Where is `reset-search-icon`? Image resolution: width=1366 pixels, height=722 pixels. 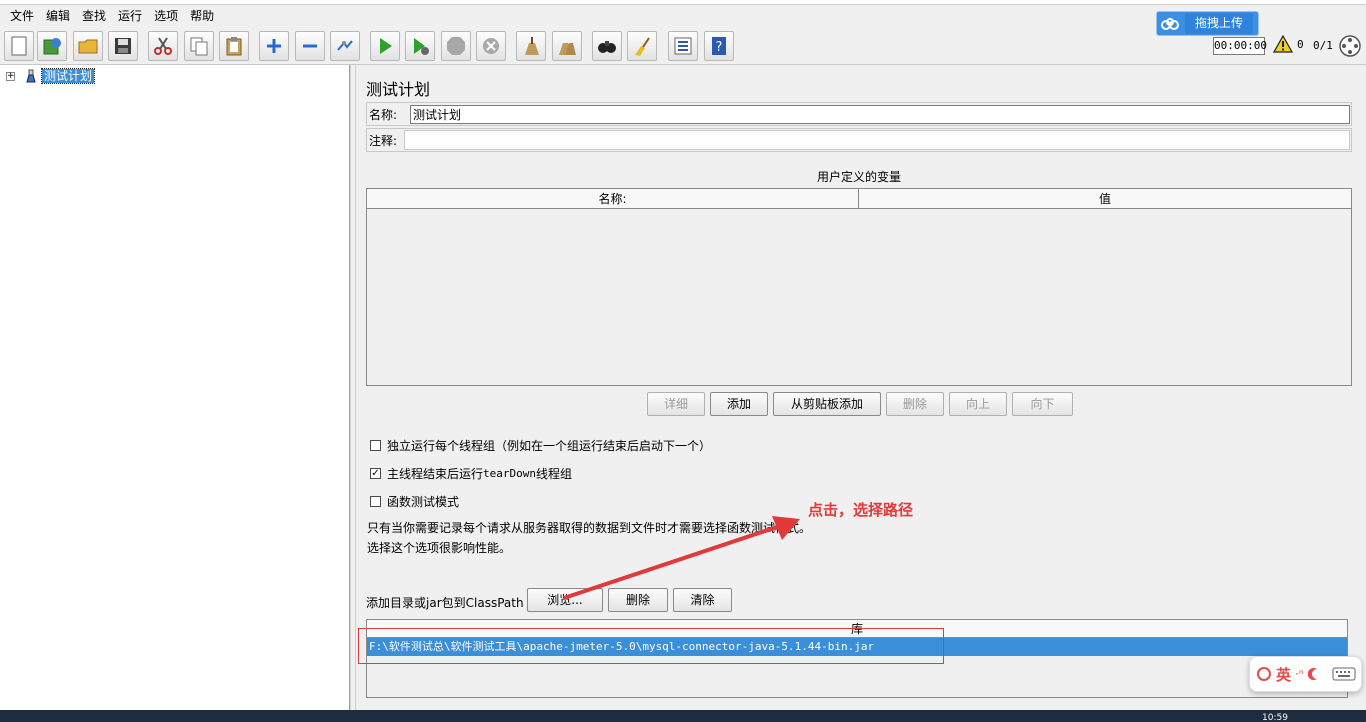 reset-search-icon is located at coordinates (642, 46).